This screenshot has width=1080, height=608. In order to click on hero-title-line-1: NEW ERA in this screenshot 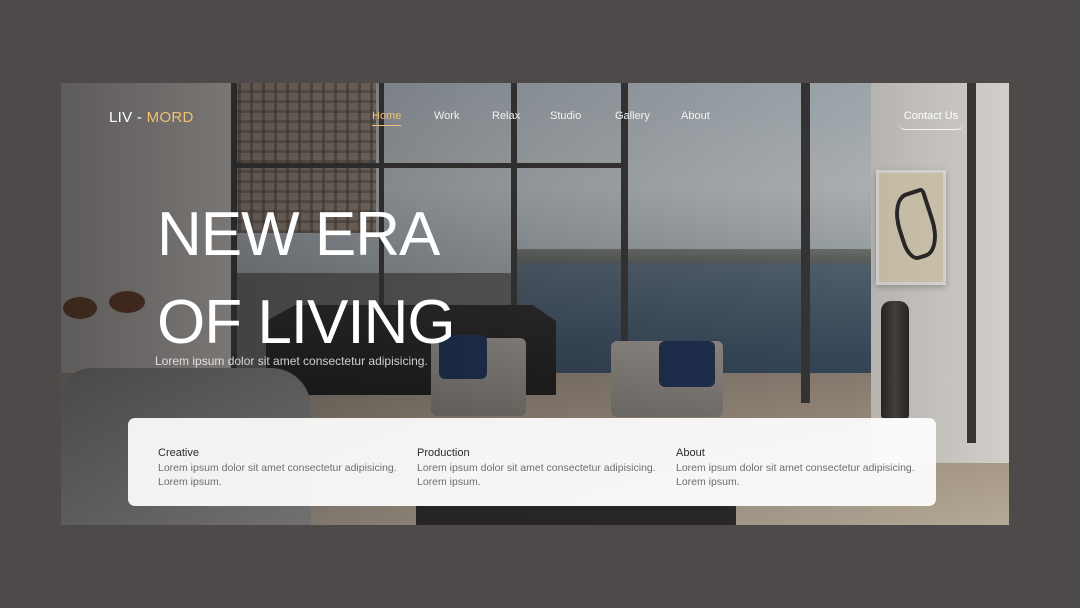, I will do `click(298, 234)`.